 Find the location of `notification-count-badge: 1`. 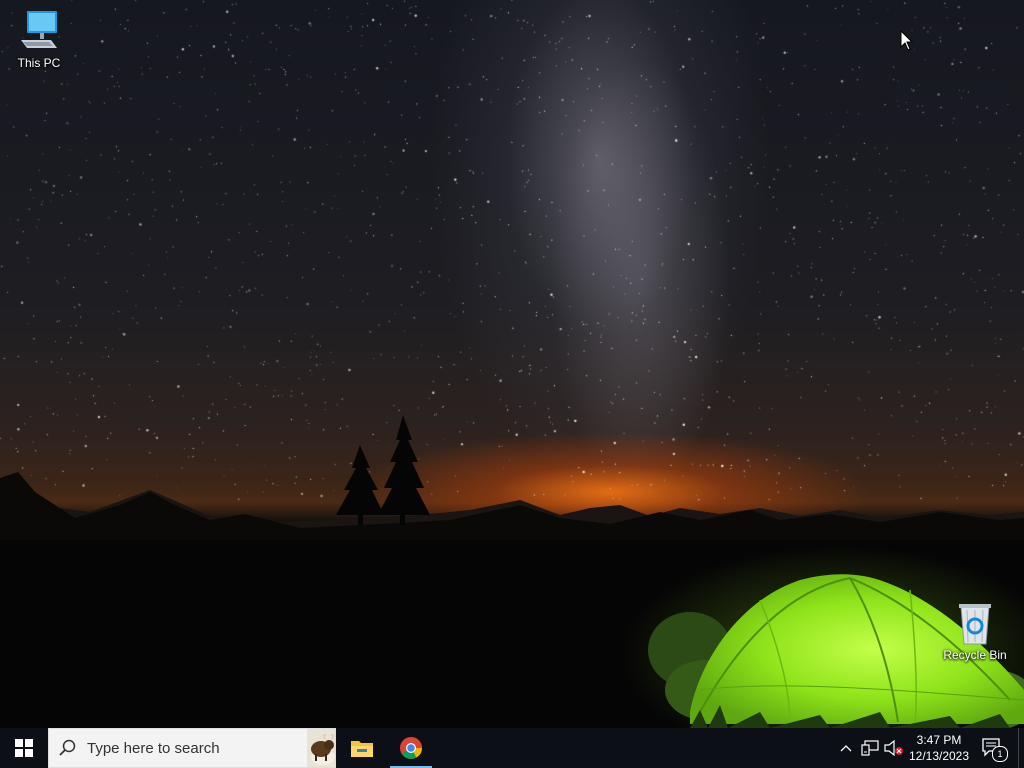

notification-count-badge: 1 is located at coordinates (1000, 754).